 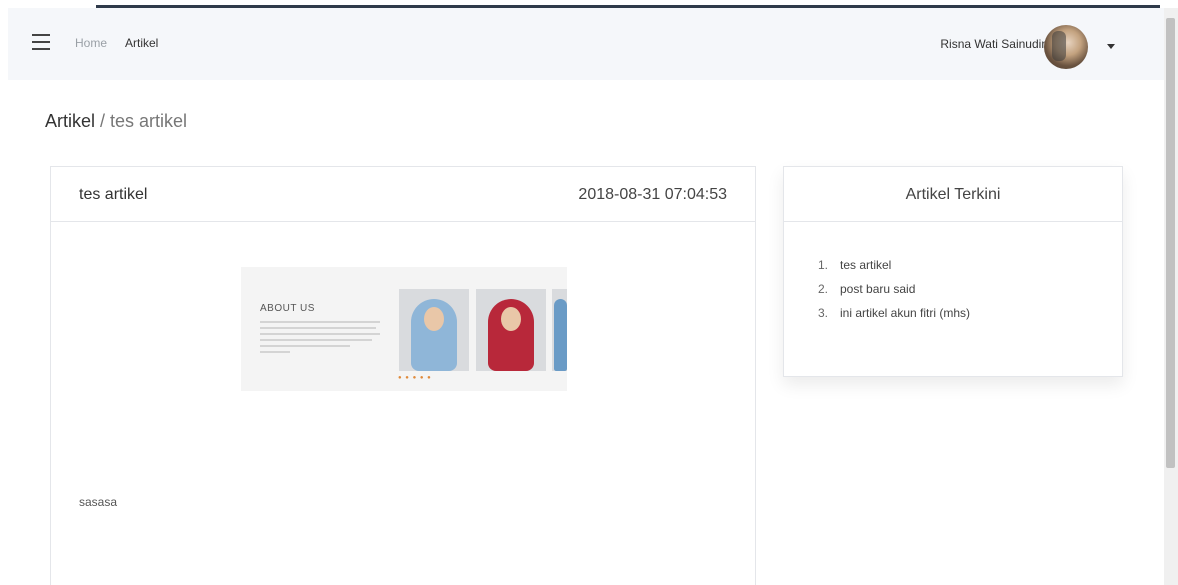 What do you see at coordinates (113, 194) in the screenshot?
I see `article-title: tes artikel` at bounding box center [113, 194].